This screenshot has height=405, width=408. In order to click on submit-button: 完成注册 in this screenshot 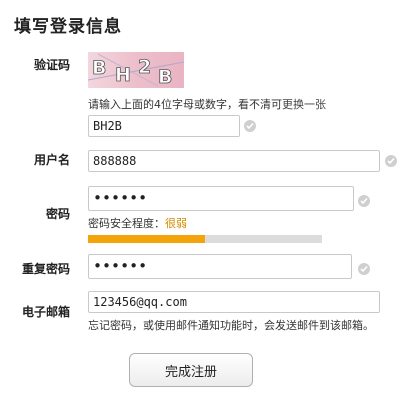, I will do `click(191, 370)`.